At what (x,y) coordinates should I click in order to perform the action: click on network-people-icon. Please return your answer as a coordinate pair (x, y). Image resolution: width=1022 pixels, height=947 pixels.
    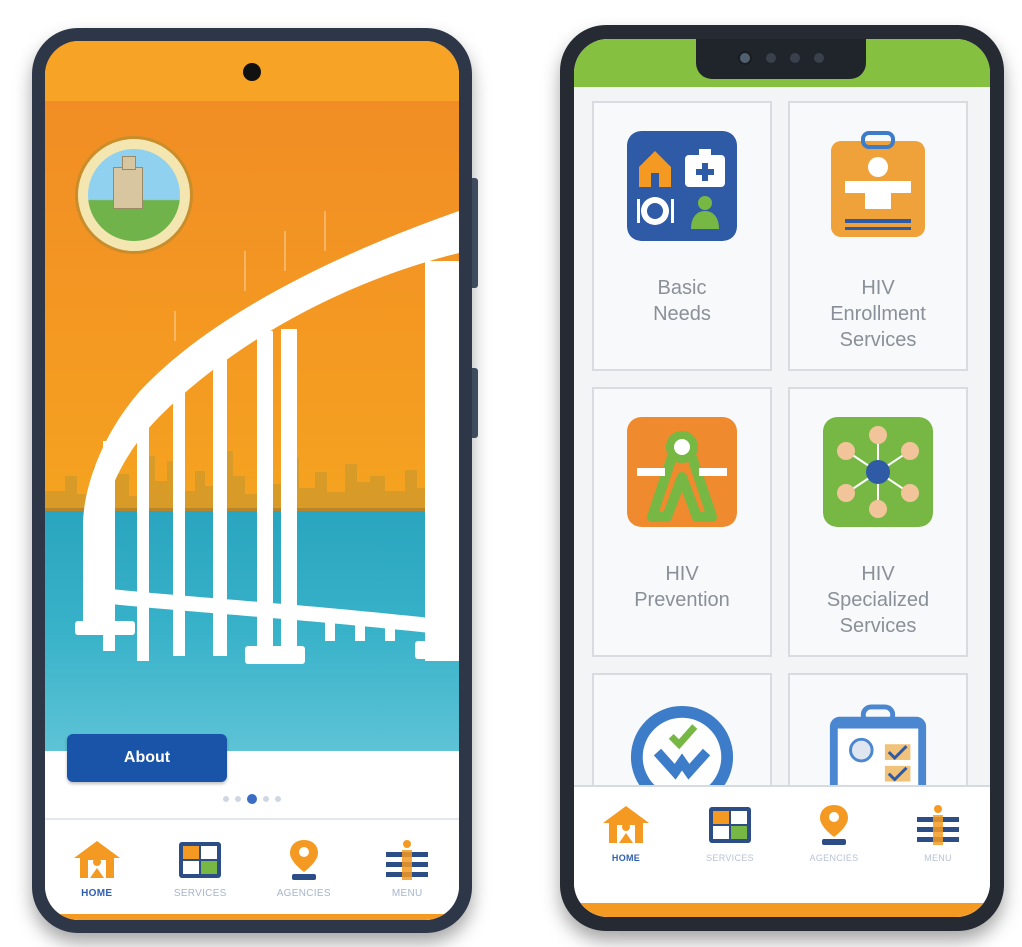
    Looking at the image, I should click on (878, 472).